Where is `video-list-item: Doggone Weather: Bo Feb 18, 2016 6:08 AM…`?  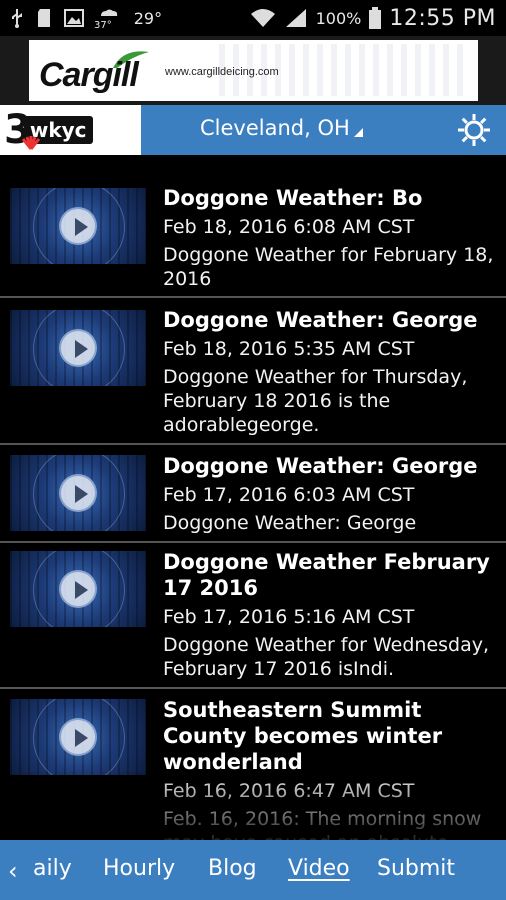
video-list-item: Doggone Weather: Bo Feb 18, 2016 6:08 AM… is located at coordinates (253, 234).